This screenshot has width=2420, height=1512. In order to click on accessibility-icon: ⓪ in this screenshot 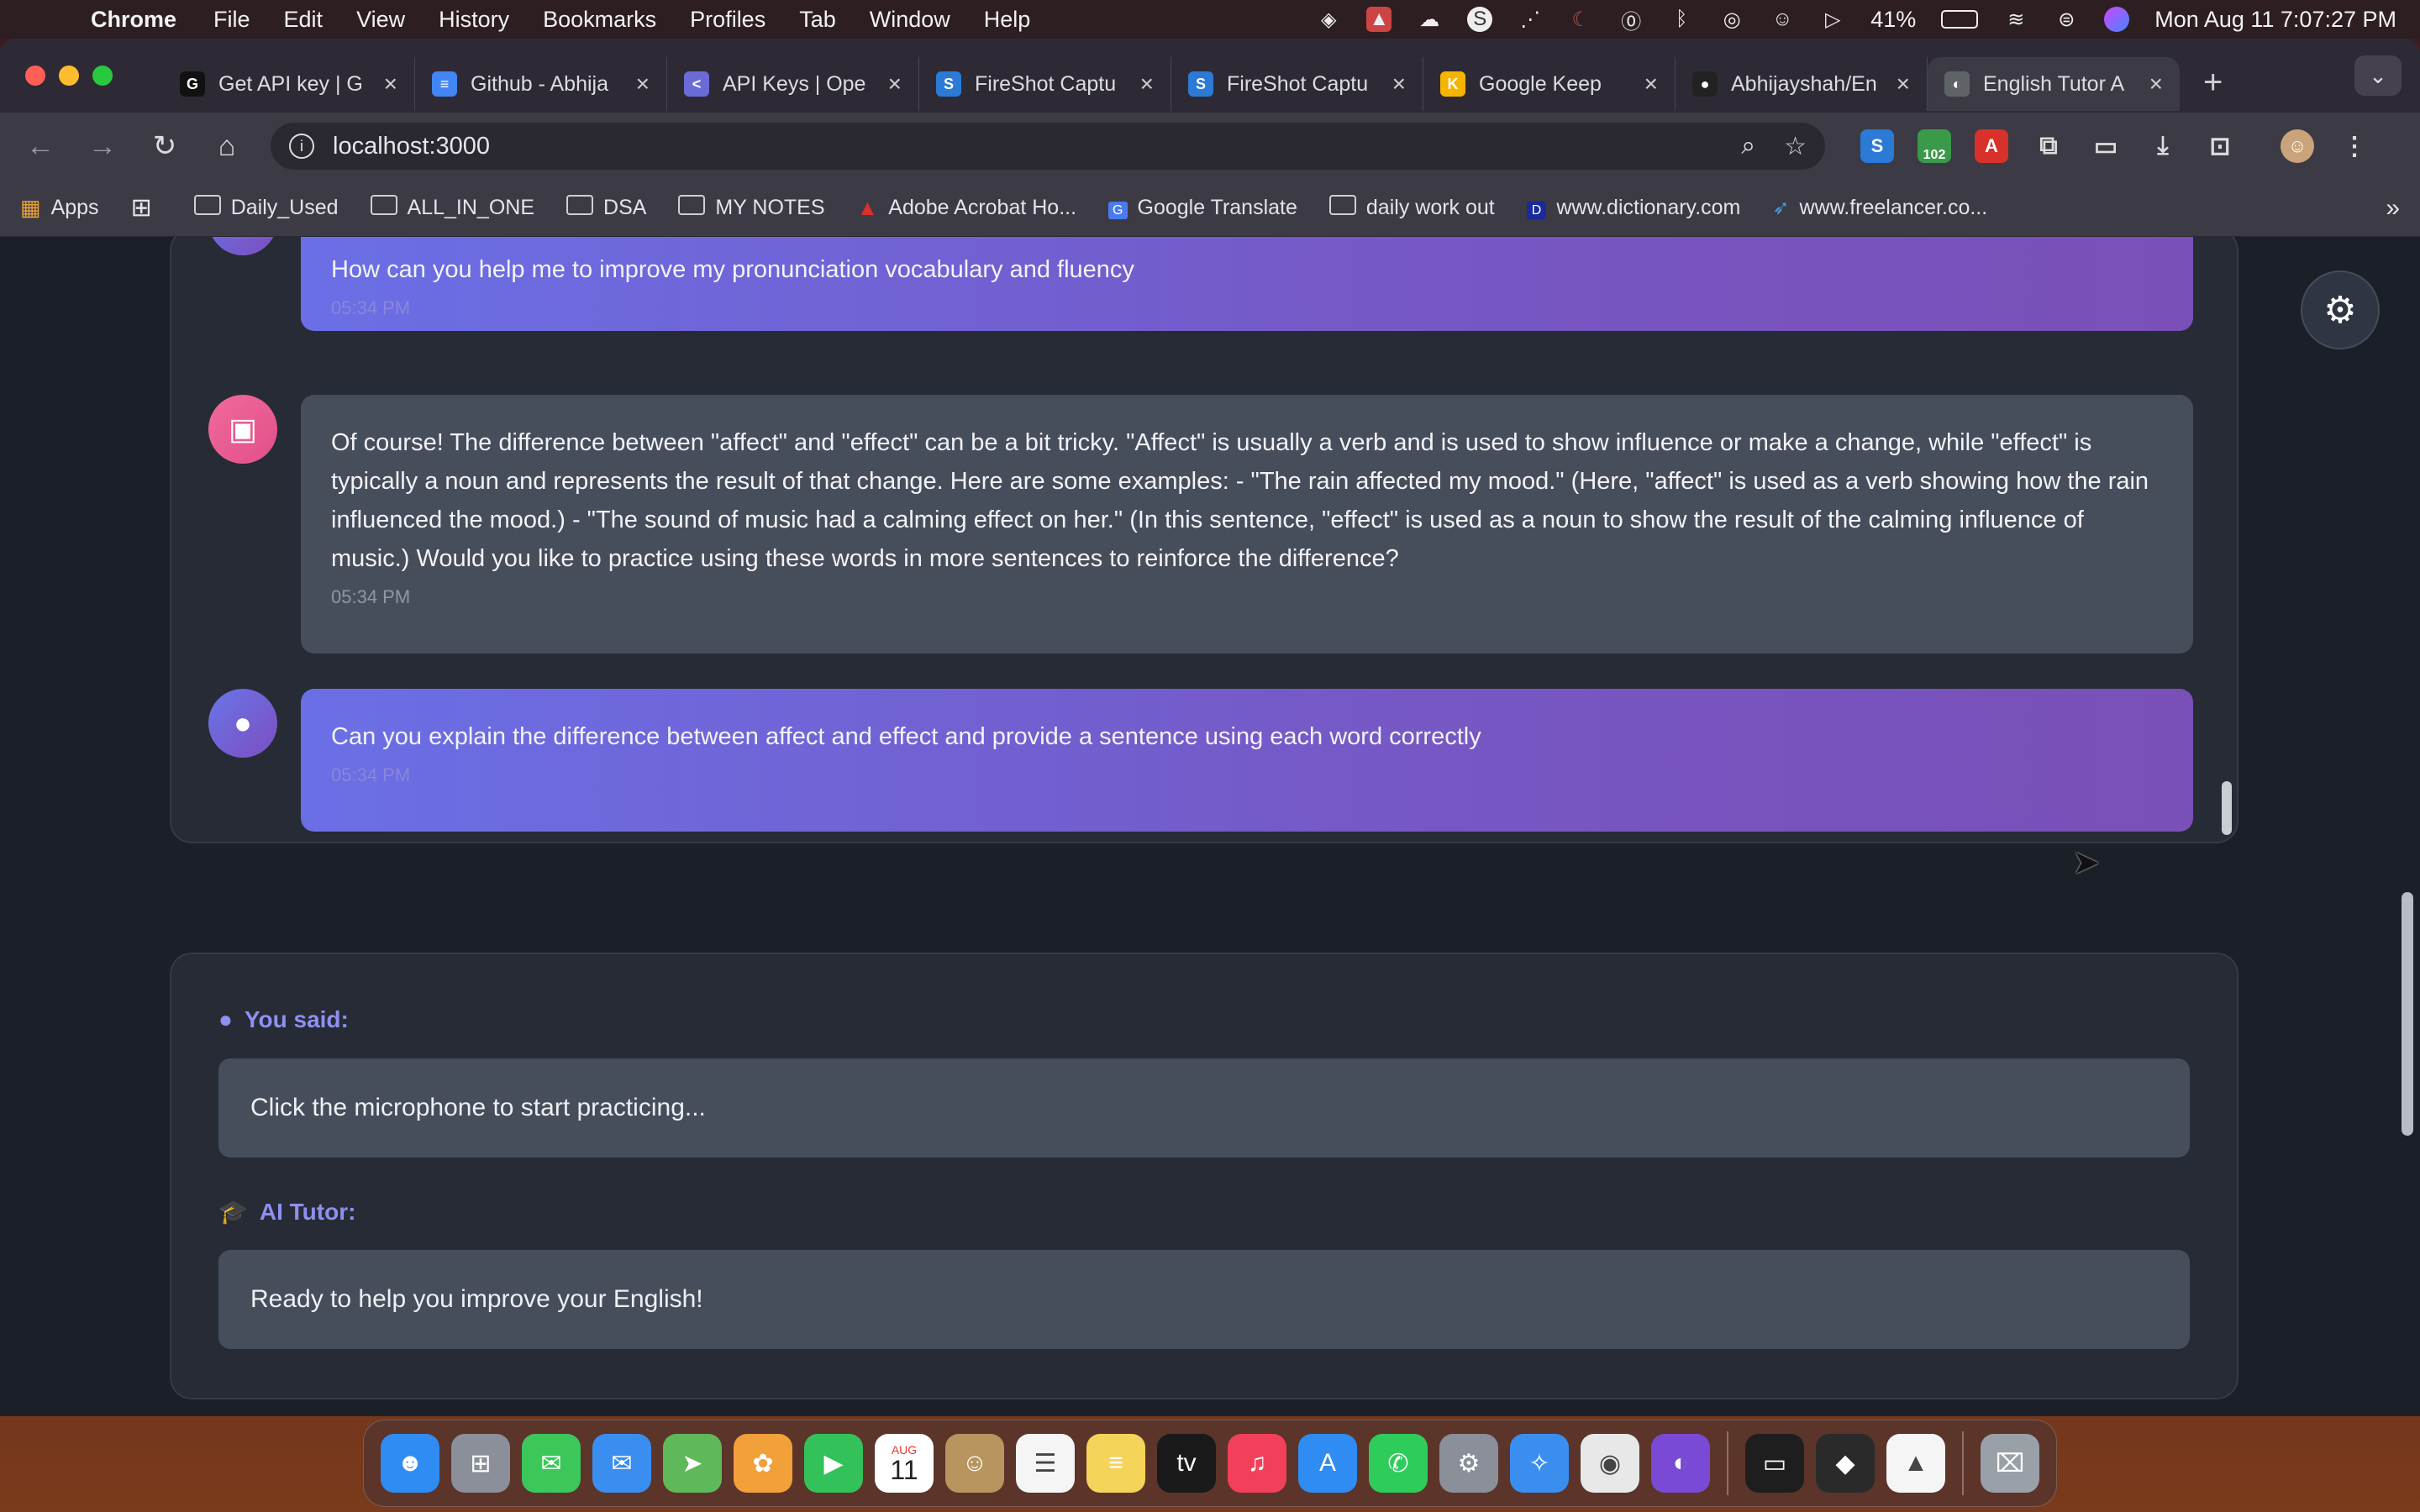, I will do `click(1631, 20)`.